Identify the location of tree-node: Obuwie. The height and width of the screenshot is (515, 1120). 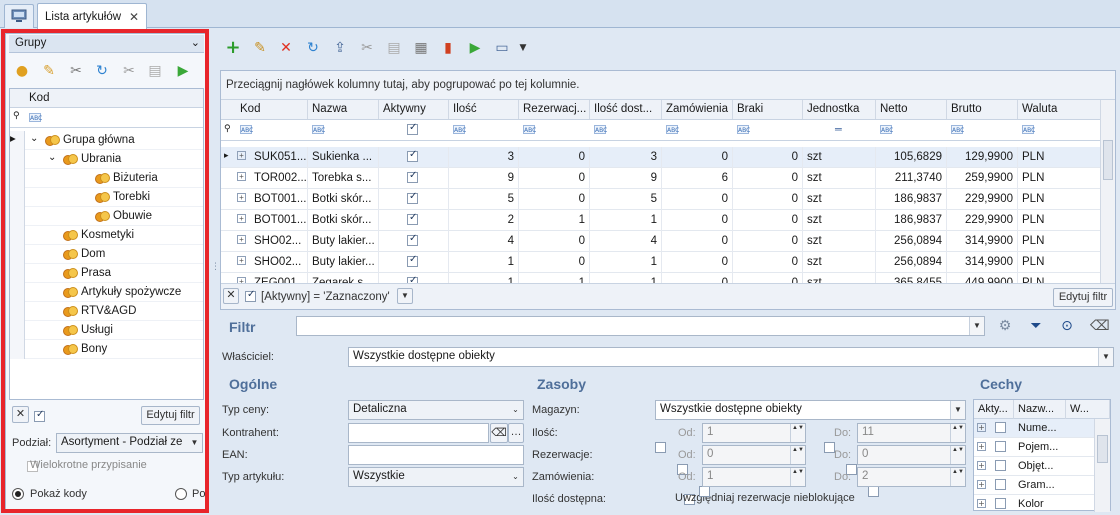
(106, 216).